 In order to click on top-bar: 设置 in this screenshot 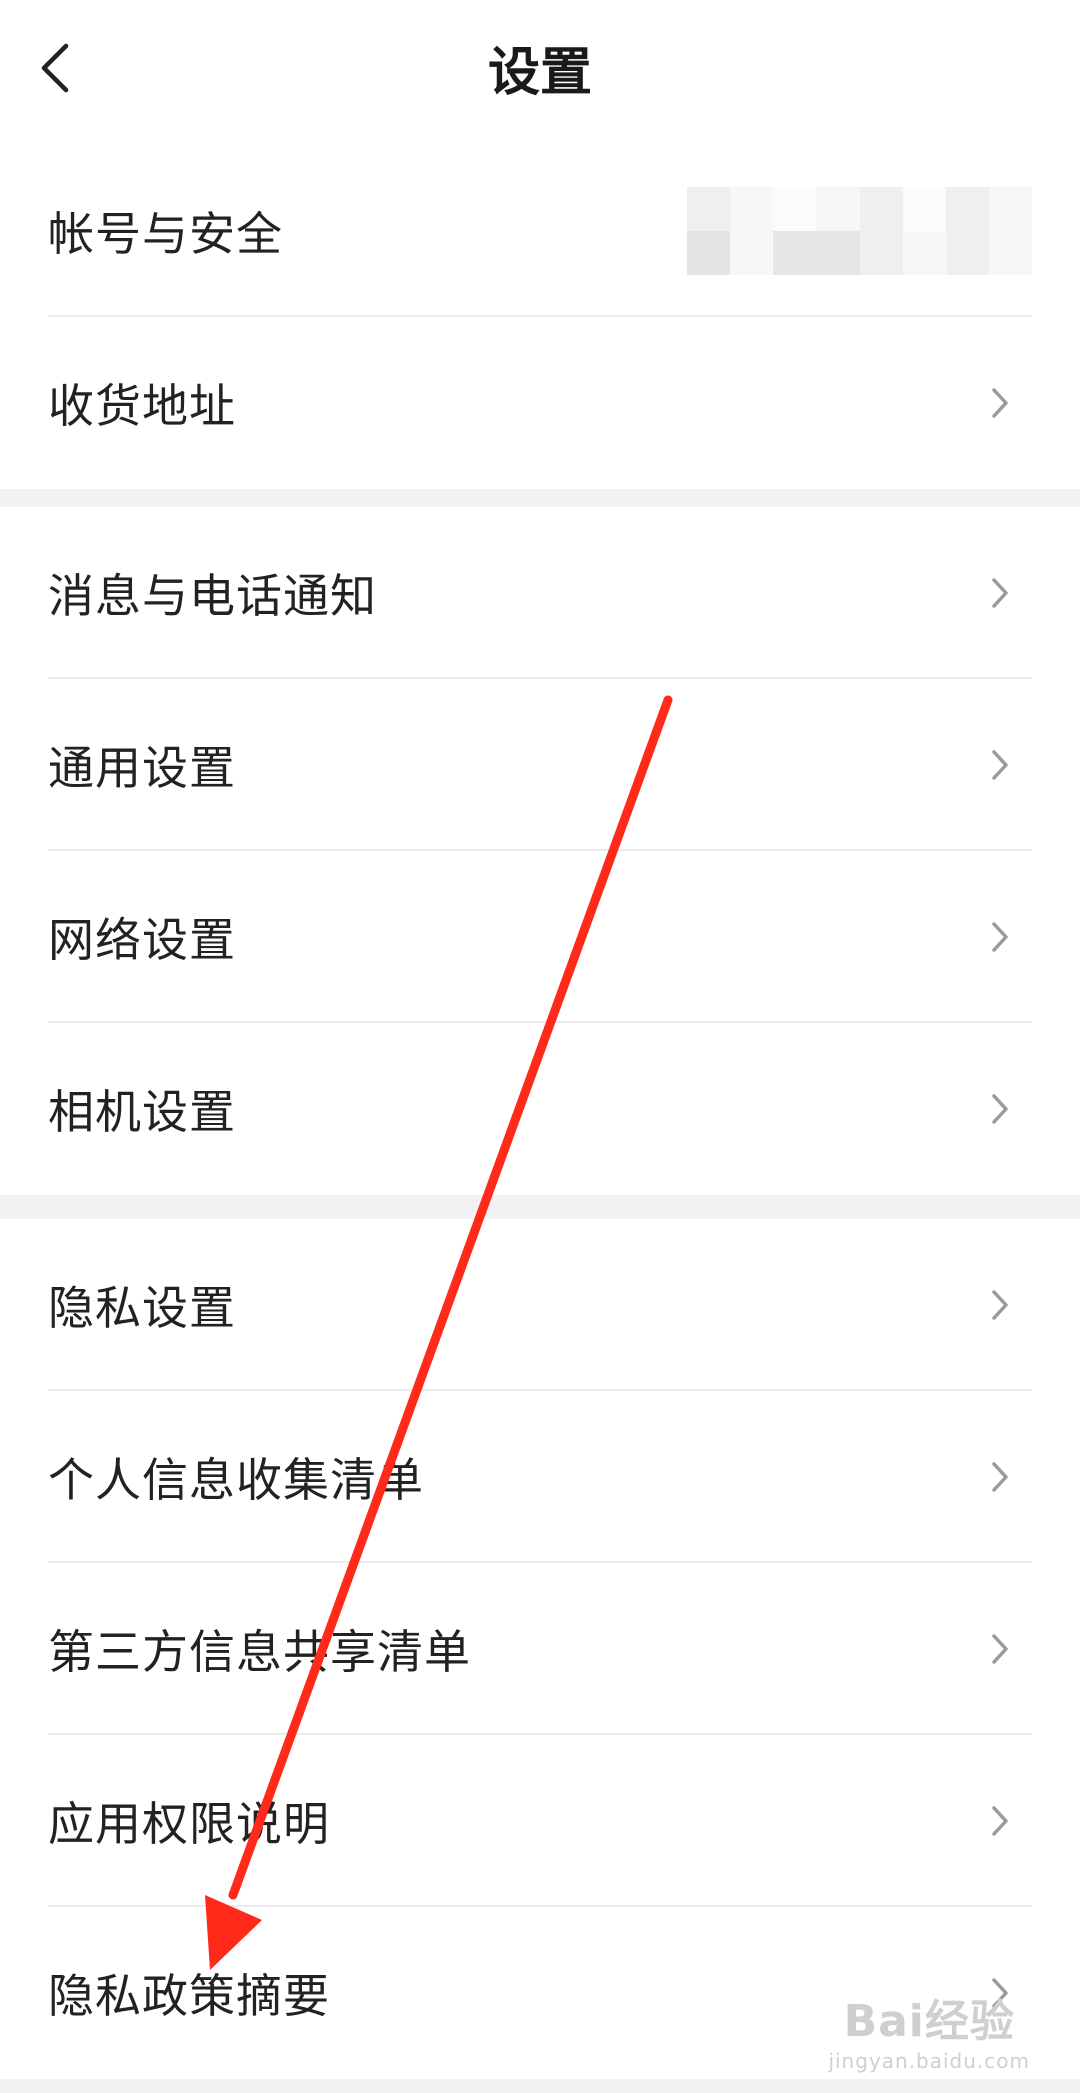, I will do `click(540, 72)`.